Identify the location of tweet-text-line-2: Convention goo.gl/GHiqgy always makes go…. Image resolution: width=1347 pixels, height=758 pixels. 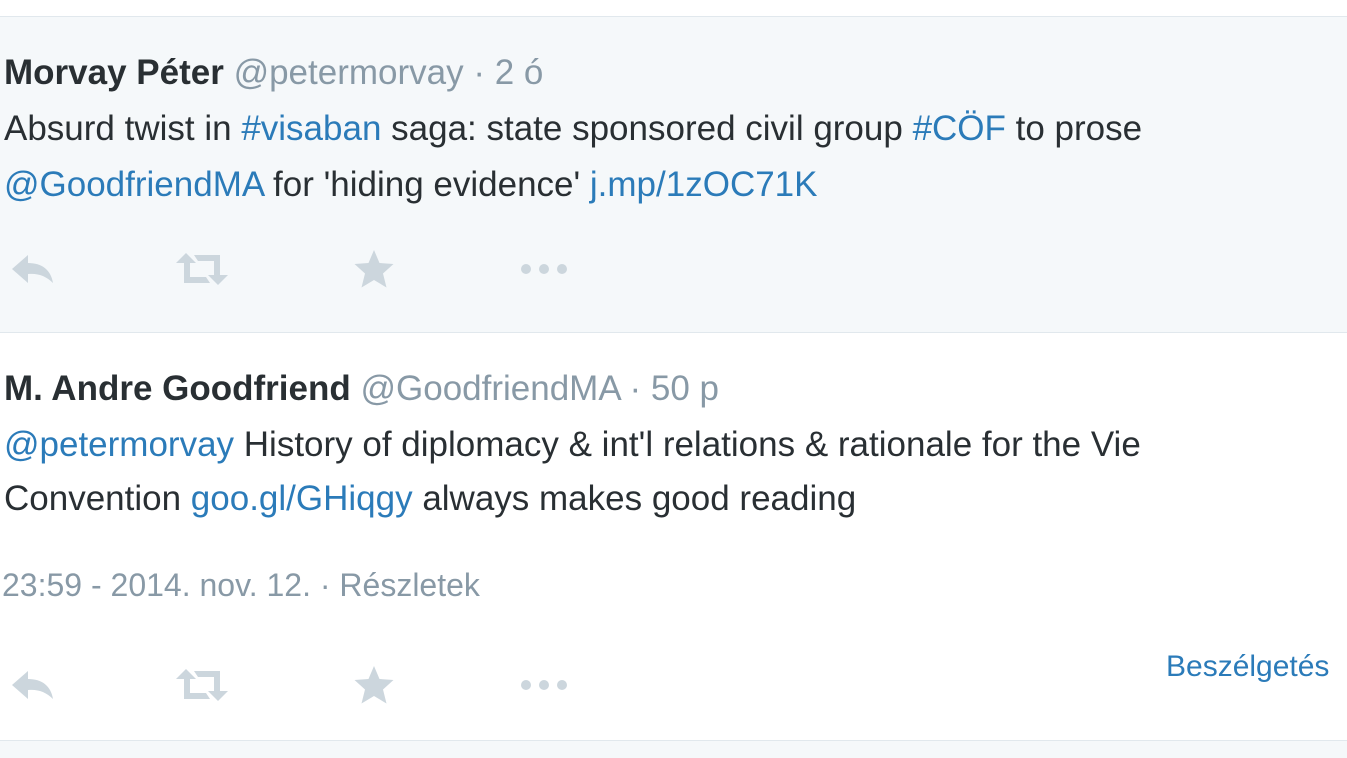
(430, 499).